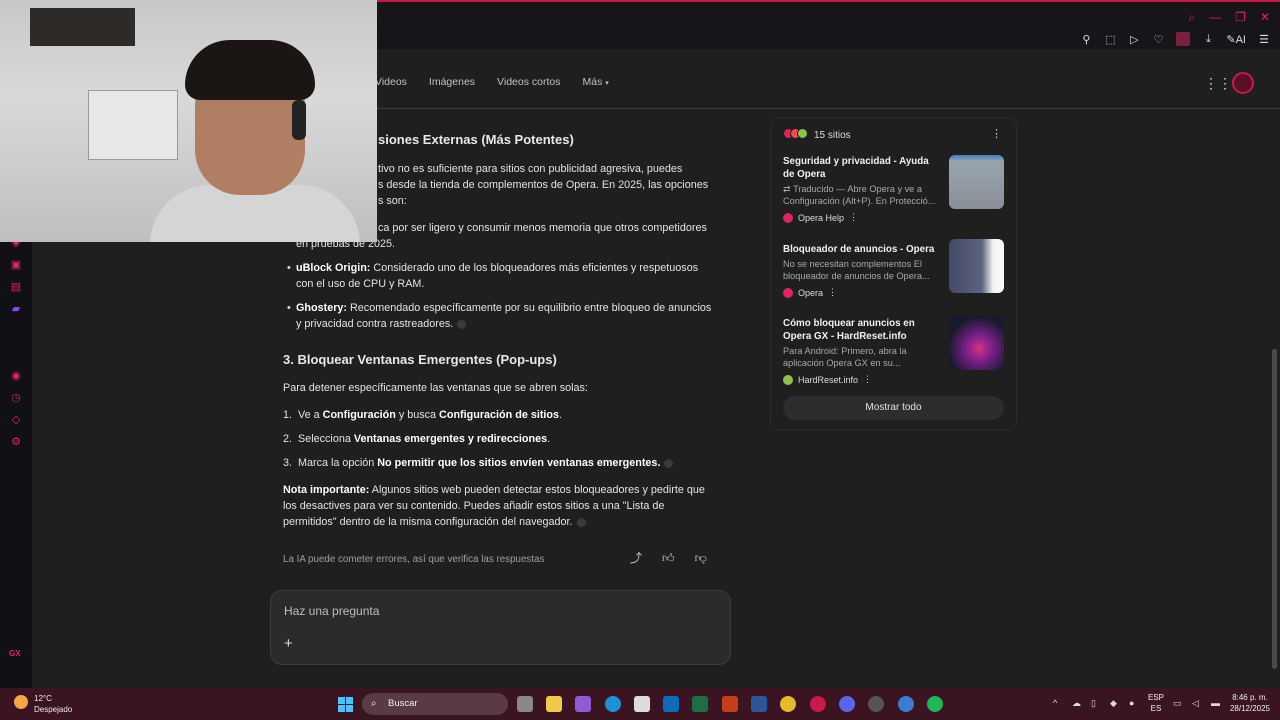 Image resolution: width=1280 pixels, height=720 pixels. Describe the element at coordinates (1208, 39) in the screenshot. I see `download-icon: ⤓` at that location.